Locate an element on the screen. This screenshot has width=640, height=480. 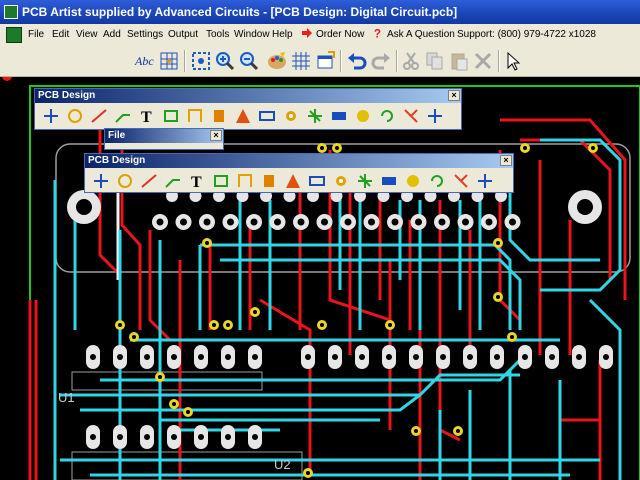
undo-icon is located at coordinates (357, 61).